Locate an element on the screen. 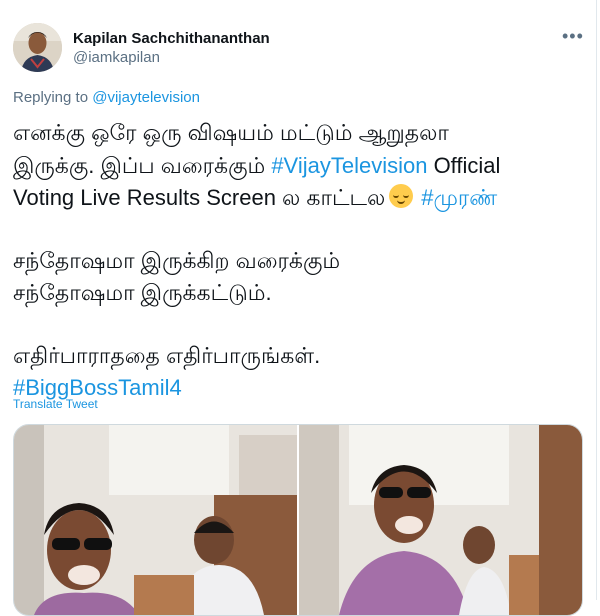 The image size is (600, 616). photo-right-image is located at coordinates (440, 520).